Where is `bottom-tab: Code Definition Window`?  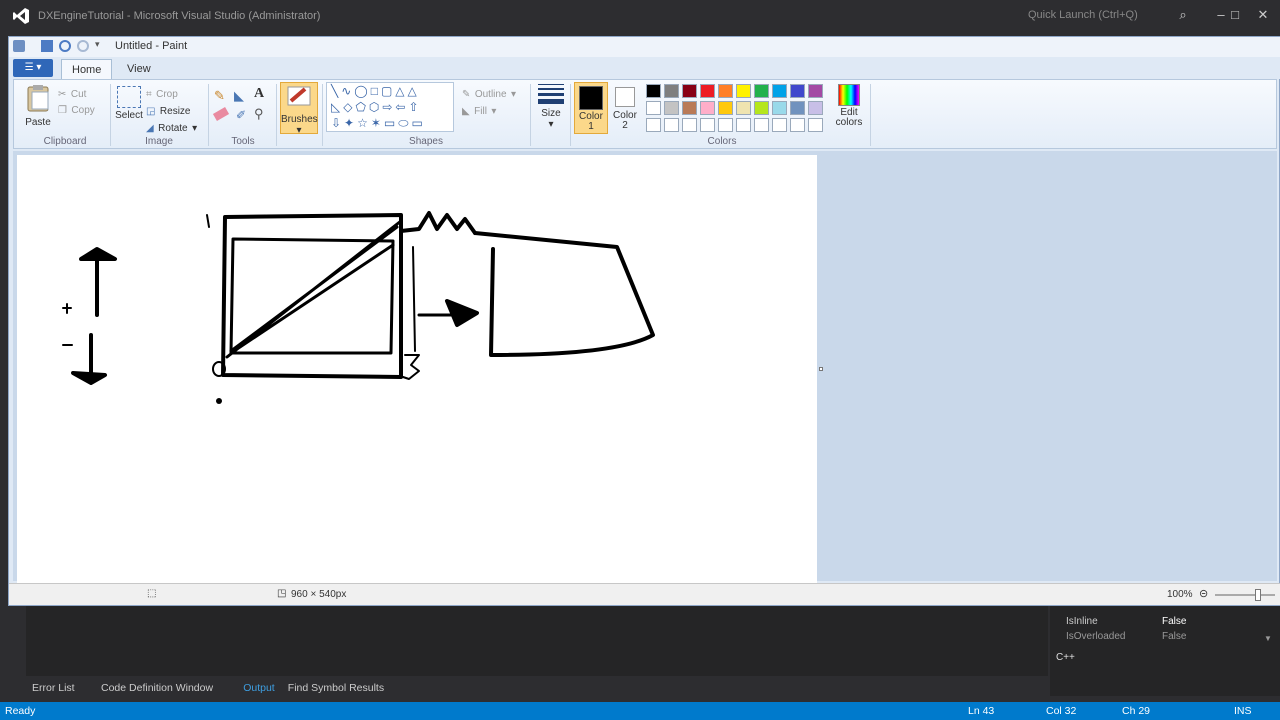 bottom-tab: Code Definition Window is located at coordinates (157, 688).